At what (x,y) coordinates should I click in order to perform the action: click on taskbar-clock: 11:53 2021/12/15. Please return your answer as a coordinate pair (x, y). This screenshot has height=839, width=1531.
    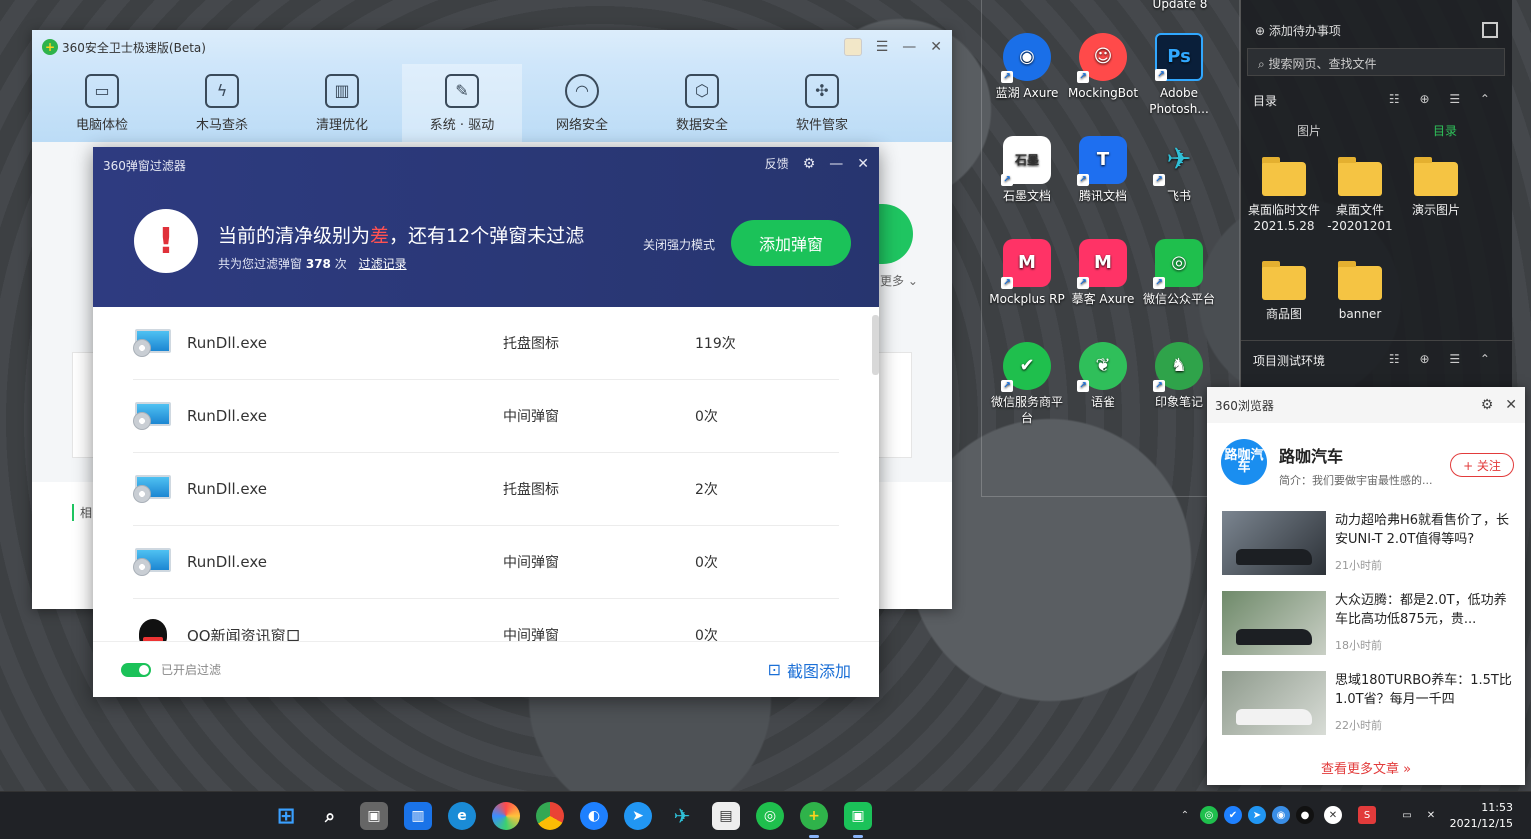
    Looking at the image, I should click on (1481, 816).